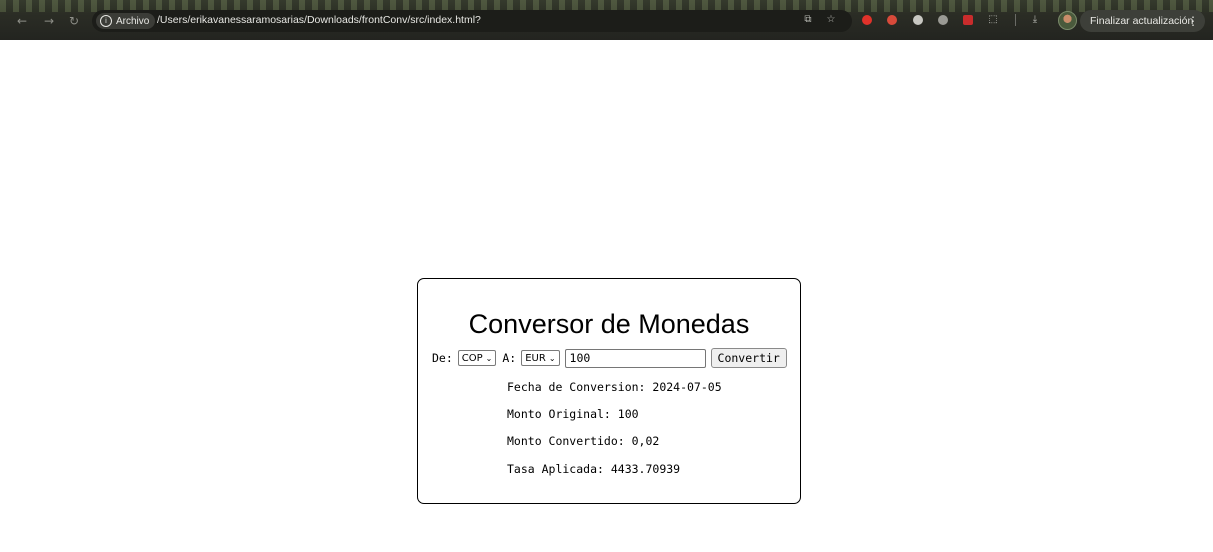 This screenshot has height=552, width=1213. I want to click on forward-icon: →, so click(49, 21).